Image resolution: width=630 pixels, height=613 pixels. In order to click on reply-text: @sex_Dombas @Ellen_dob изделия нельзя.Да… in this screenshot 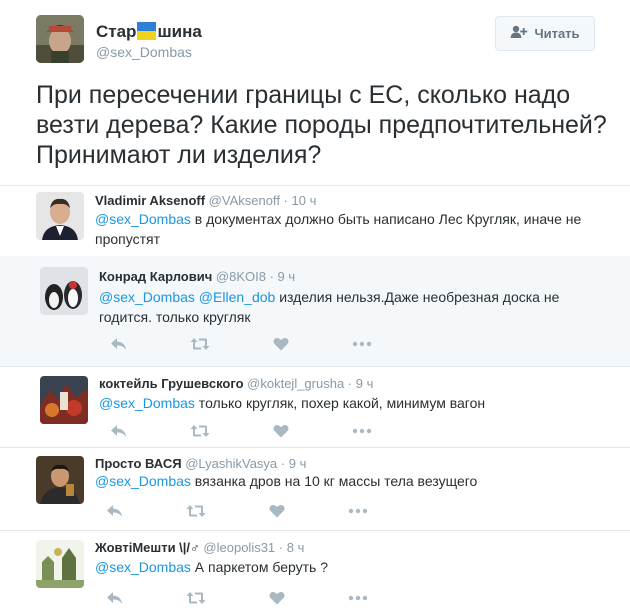, I will do `click(329, 307)`.